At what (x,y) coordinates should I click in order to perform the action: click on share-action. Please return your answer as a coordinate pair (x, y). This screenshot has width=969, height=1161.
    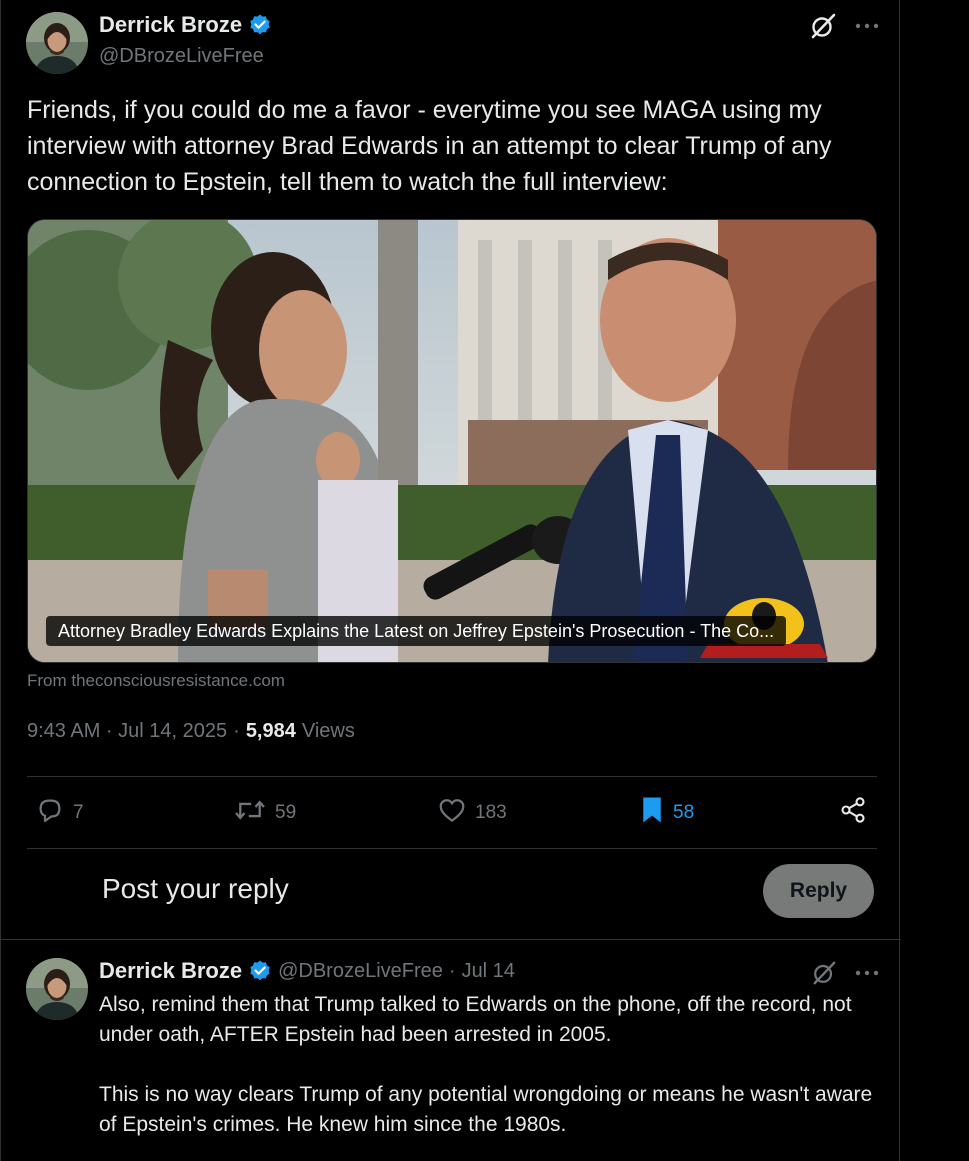
    Looking at the image, I should click on (853, 813).